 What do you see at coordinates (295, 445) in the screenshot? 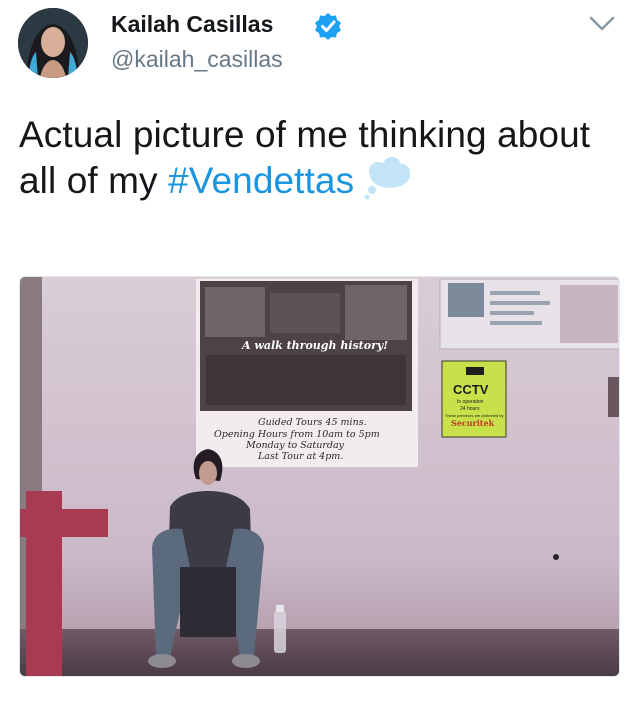
I see `poster-line-3: Monday to Saturday` at bounding box center [295, 445].